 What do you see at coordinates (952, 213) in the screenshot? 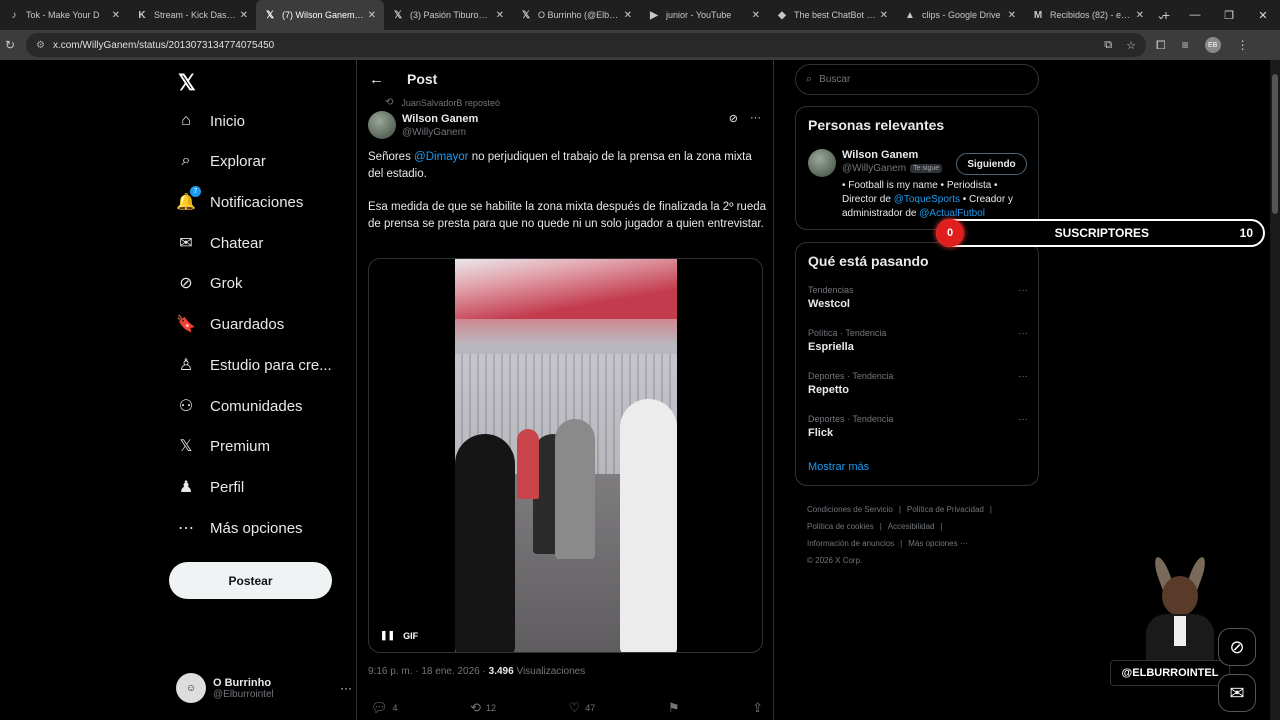
I see `mention-link: @ActualFutbol` at bounding box center [952, 213].